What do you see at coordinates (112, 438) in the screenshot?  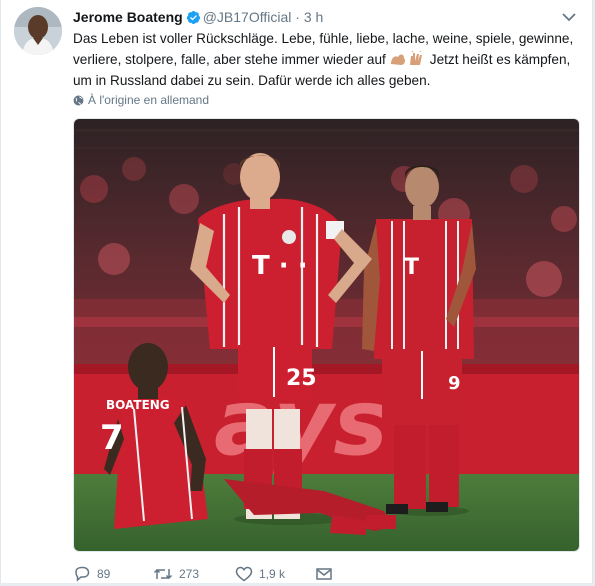 I see `player1-jersey-number: 7` at bounding box center [112, 438].